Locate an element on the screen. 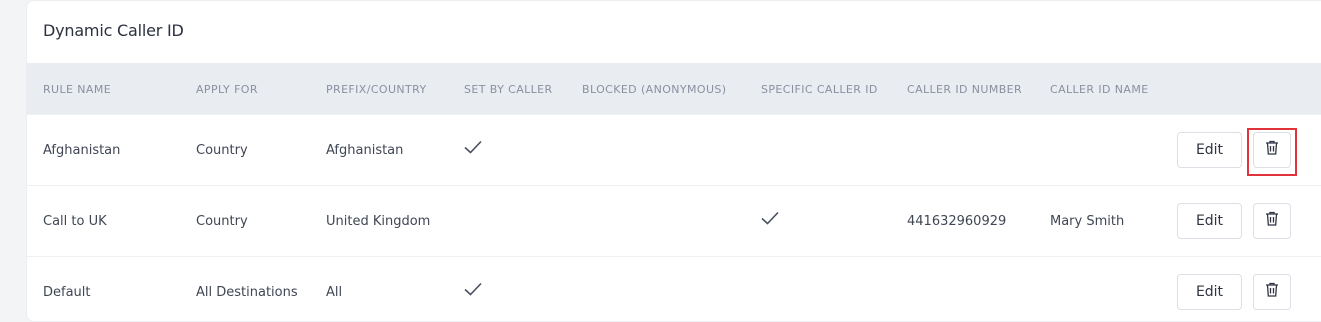 The image size is (1321, 322). column-header-set-by-caller: SET BY CALLER is located at coordinates (508, 89).